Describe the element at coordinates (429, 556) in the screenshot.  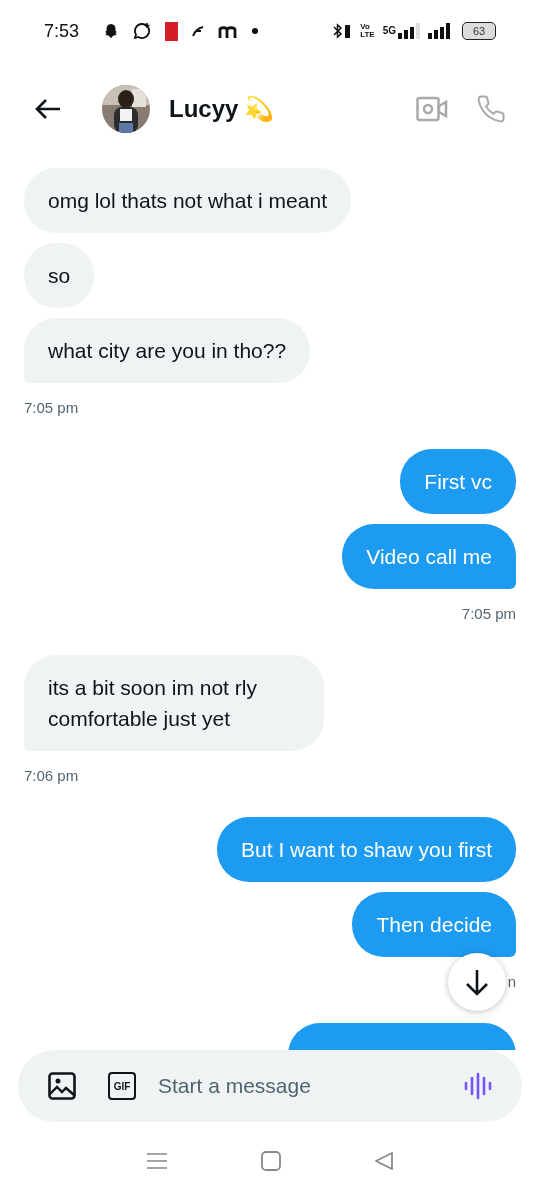
I see `message-bubble: Video call me` at that location.